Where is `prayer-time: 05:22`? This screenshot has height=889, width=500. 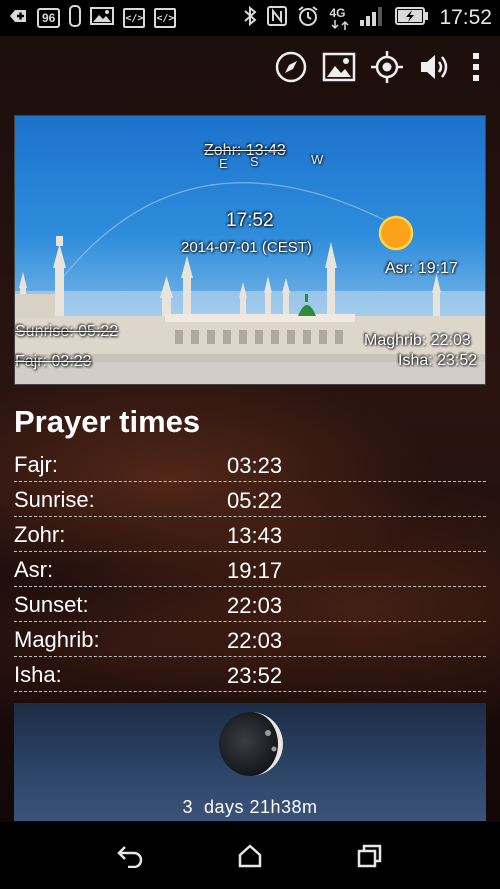
prayer-time: 05:22 is located at coordinates (255, 500).